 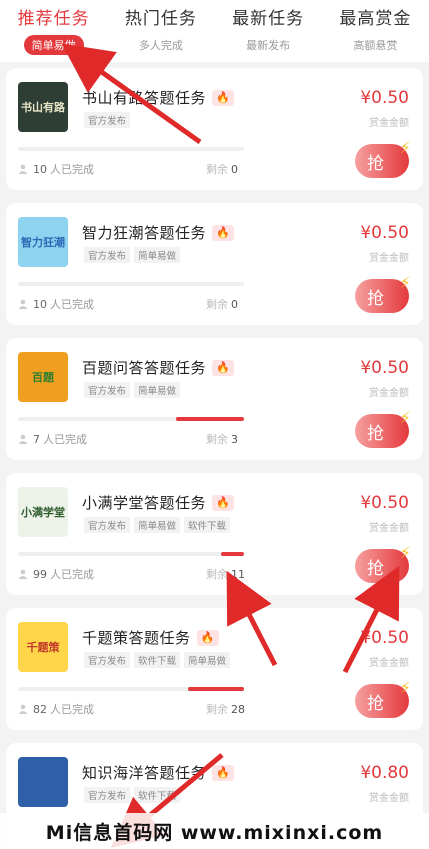 I want to click on thumbnail-text: 智力狂潮, so click(x=43, y=242).